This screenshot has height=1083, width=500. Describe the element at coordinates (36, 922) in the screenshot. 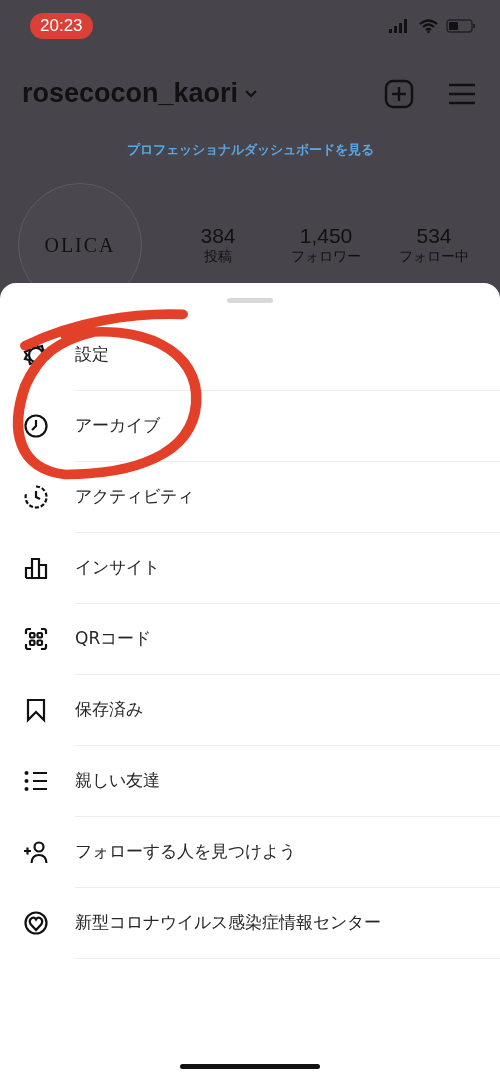

I see `heart-badge-icon` at that location.